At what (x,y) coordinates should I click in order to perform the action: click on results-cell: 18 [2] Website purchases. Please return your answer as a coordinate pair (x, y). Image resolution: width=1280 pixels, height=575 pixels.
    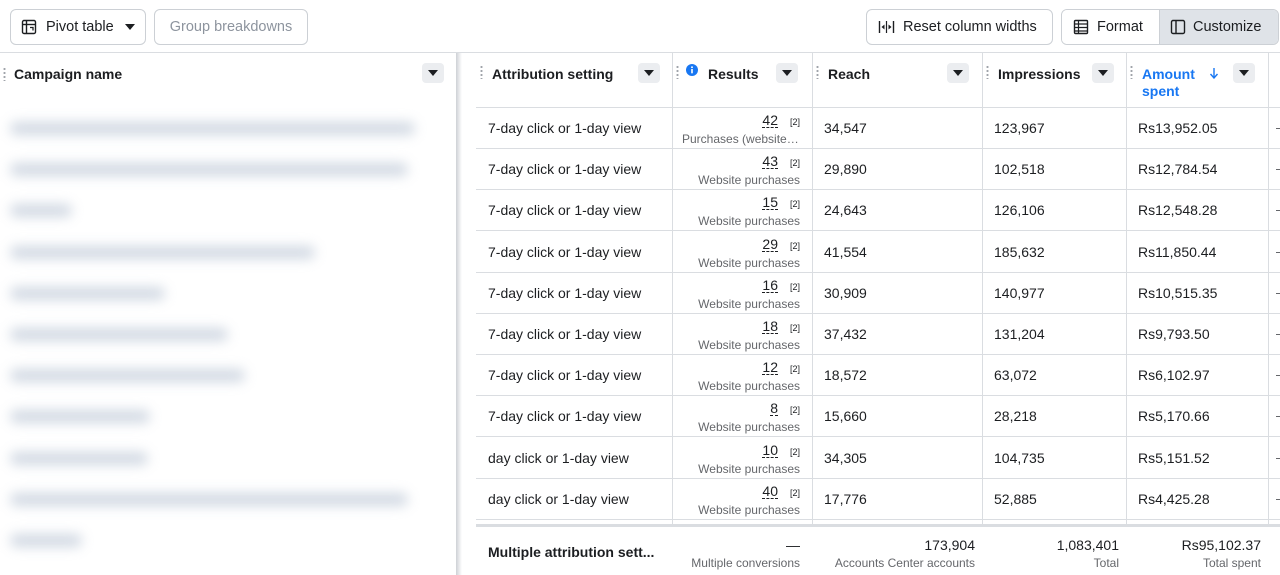
    Looking at the image, I should click on (742, 334).